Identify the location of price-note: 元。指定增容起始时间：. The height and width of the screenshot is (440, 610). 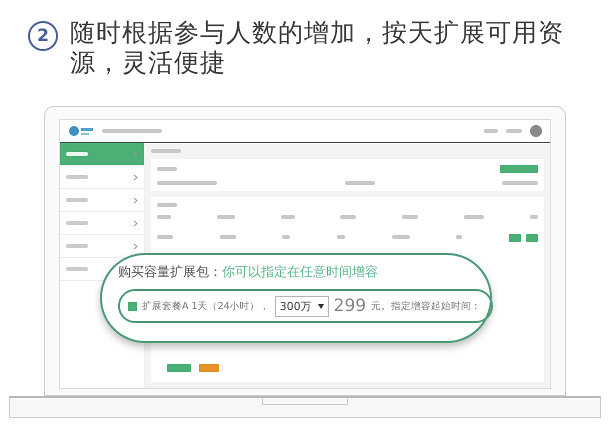
(426, 306).